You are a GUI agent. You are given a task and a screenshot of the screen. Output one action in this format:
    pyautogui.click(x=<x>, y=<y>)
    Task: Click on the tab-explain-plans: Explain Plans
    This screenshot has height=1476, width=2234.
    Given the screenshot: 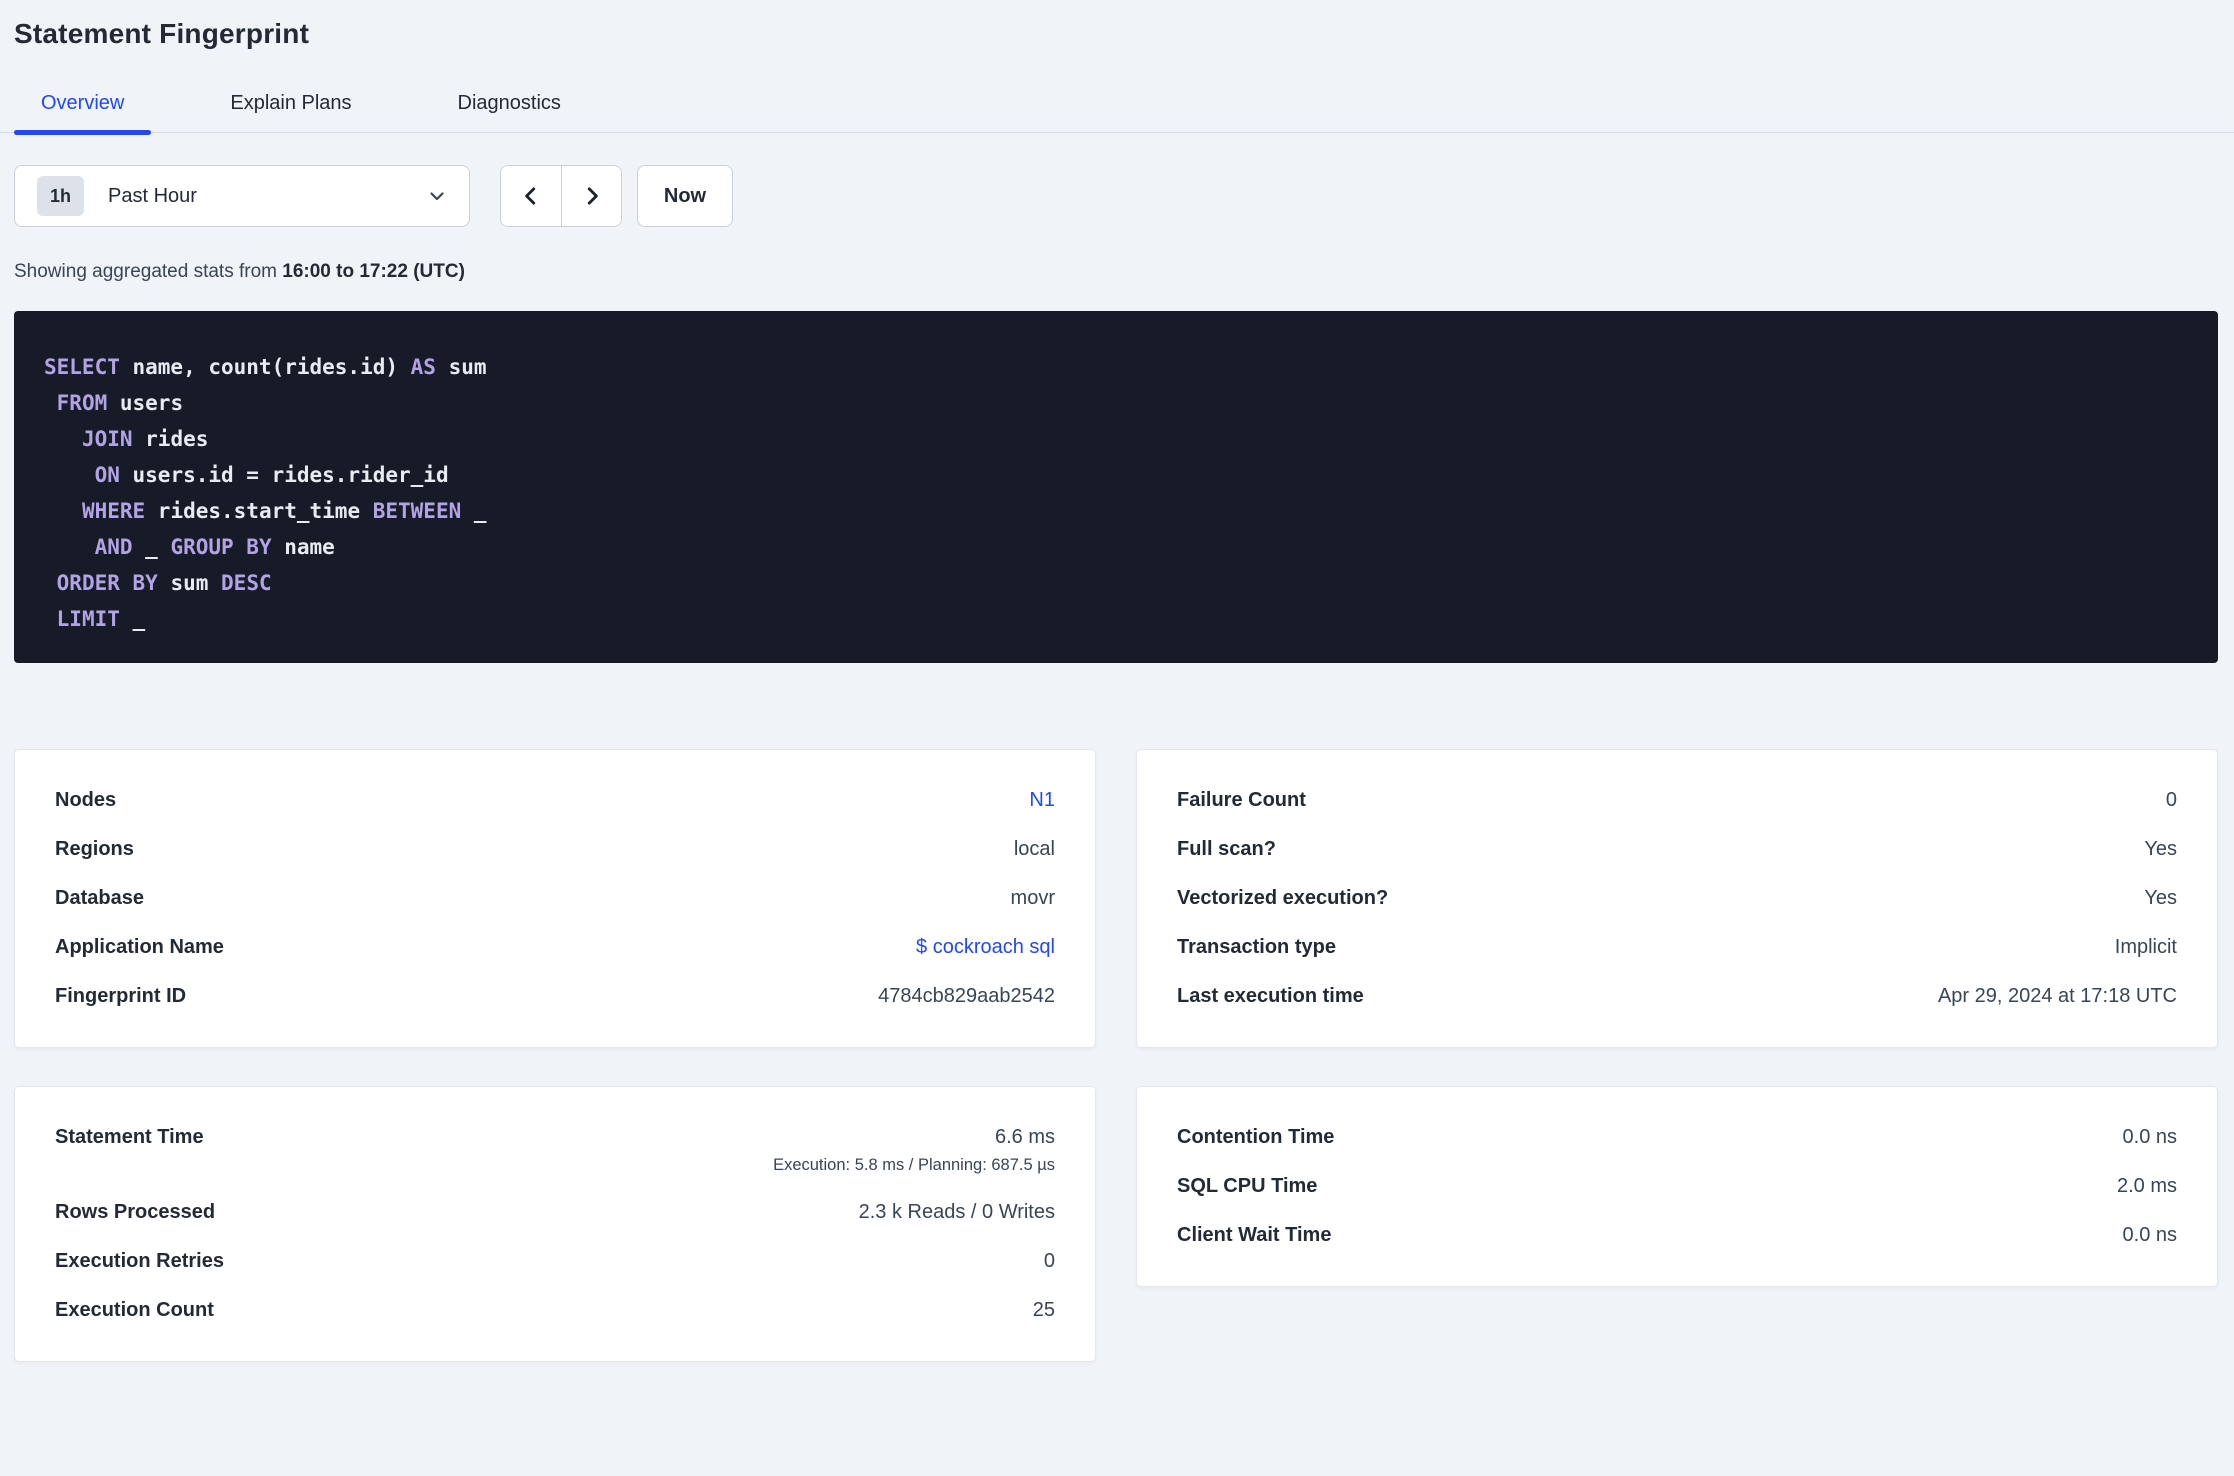 What is the action you would take?
    pyautogui.click(x=290, y=106)
    